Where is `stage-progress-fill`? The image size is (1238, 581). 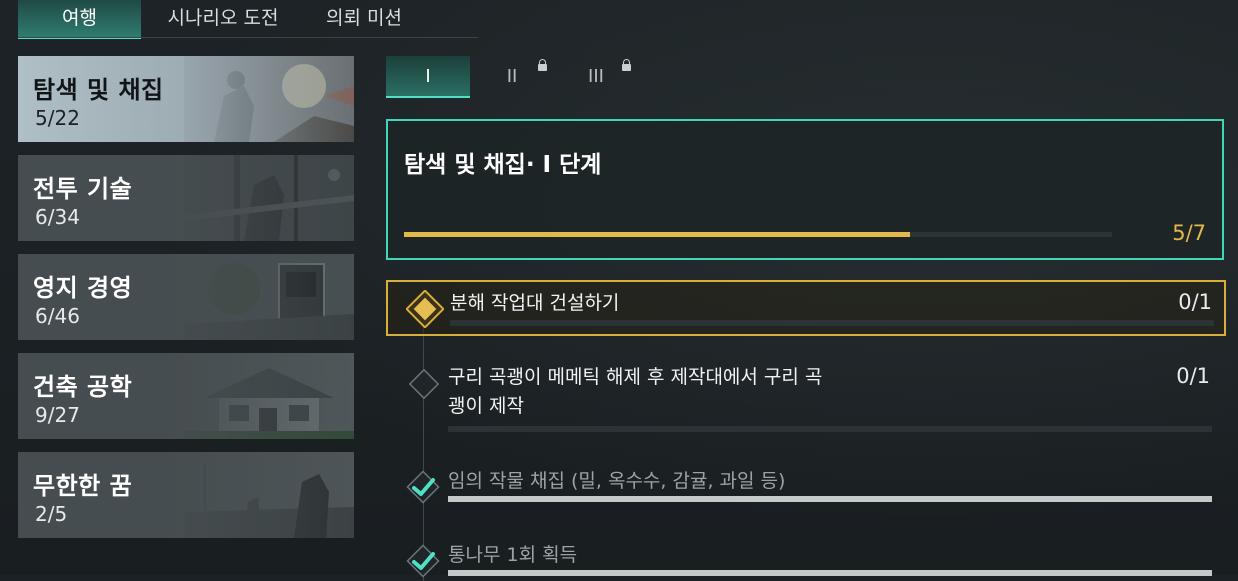 stage-progress-fill is located at coordinates (657, 234).